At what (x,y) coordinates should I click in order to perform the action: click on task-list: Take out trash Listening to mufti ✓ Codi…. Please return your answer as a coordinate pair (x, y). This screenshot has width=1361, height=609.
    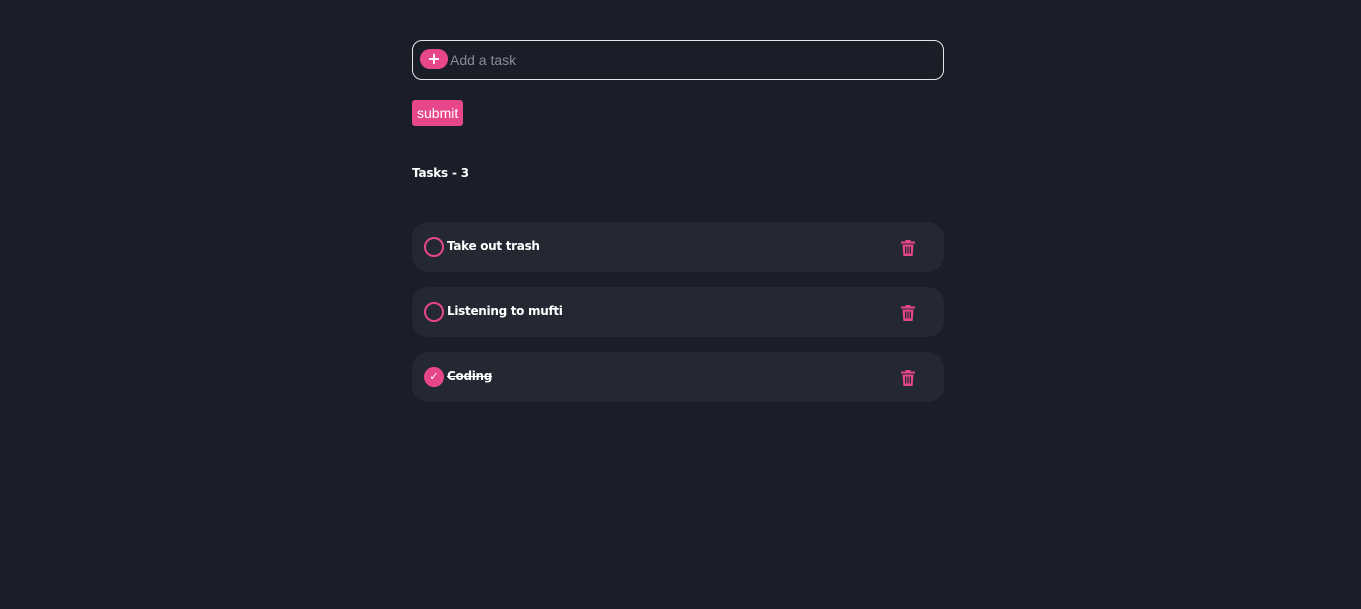
    Looking at the image, I should click on (678, 319).